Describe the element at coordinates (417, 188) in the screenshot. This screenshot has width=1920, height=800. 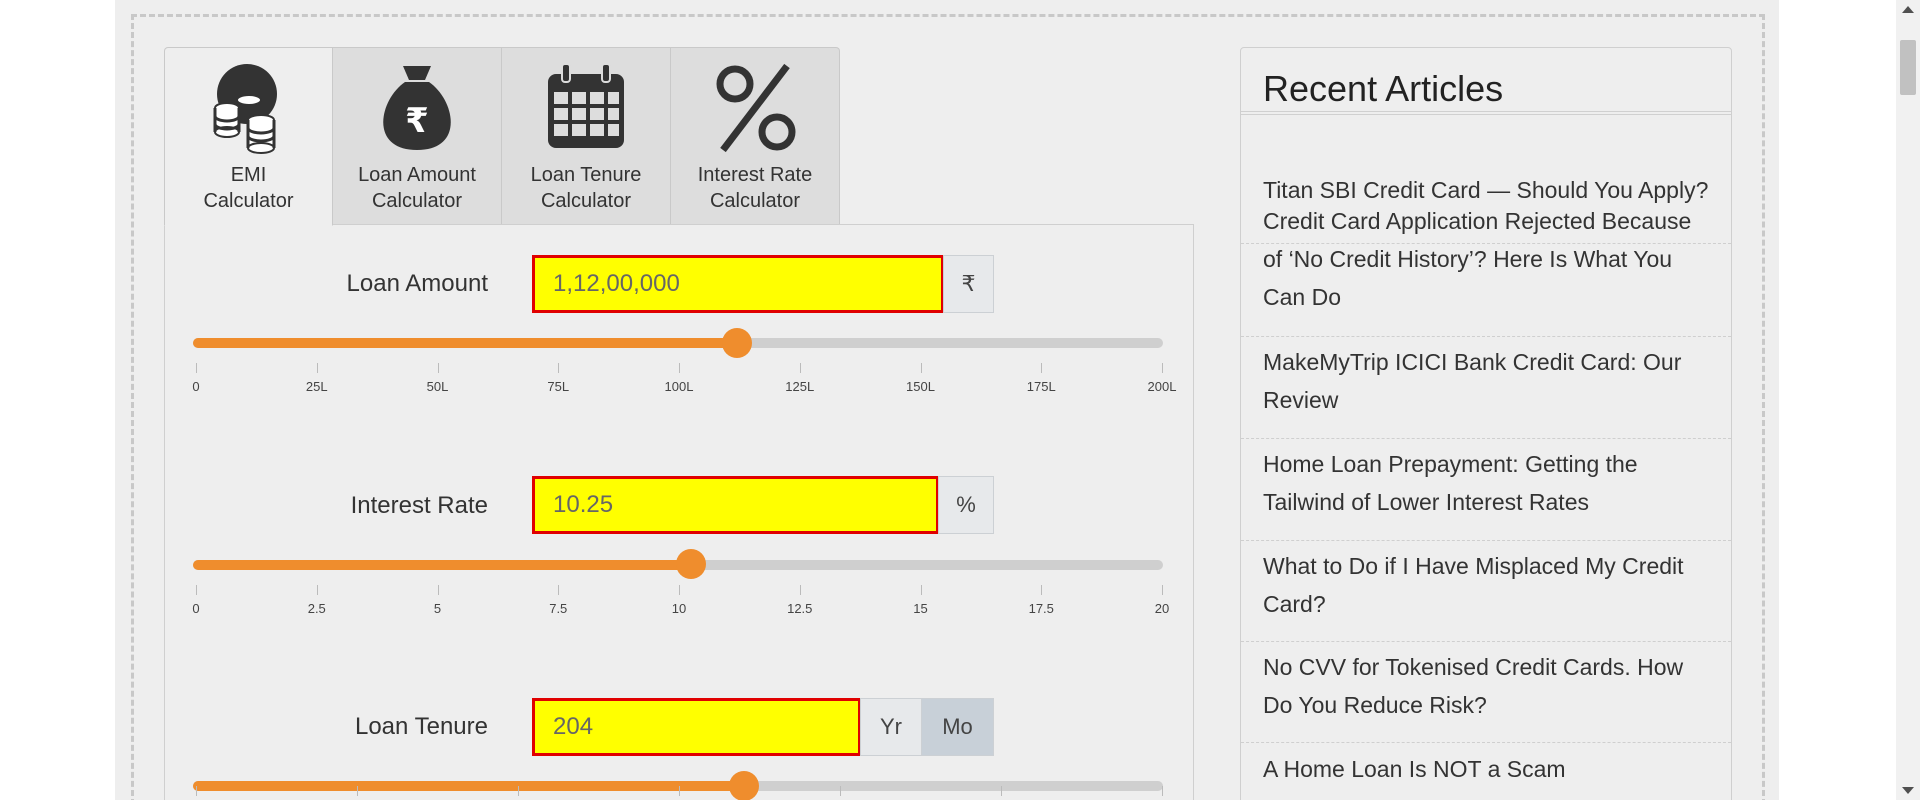
I see `tab-label: Loan Amount Calculator` at that location.